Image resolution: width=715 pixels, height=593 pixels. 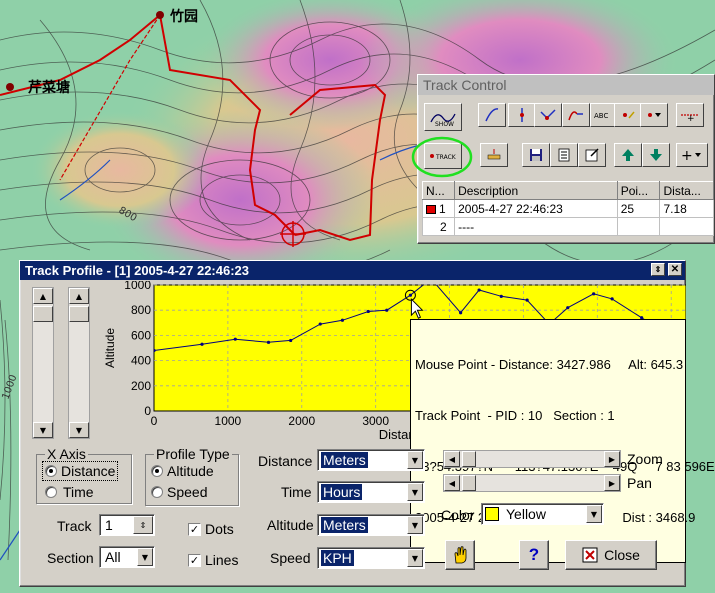 What do you see at coordinates (141, 335) in the screenshot?
I see `y-tick-label: 600` at bounding box center [141, 335].